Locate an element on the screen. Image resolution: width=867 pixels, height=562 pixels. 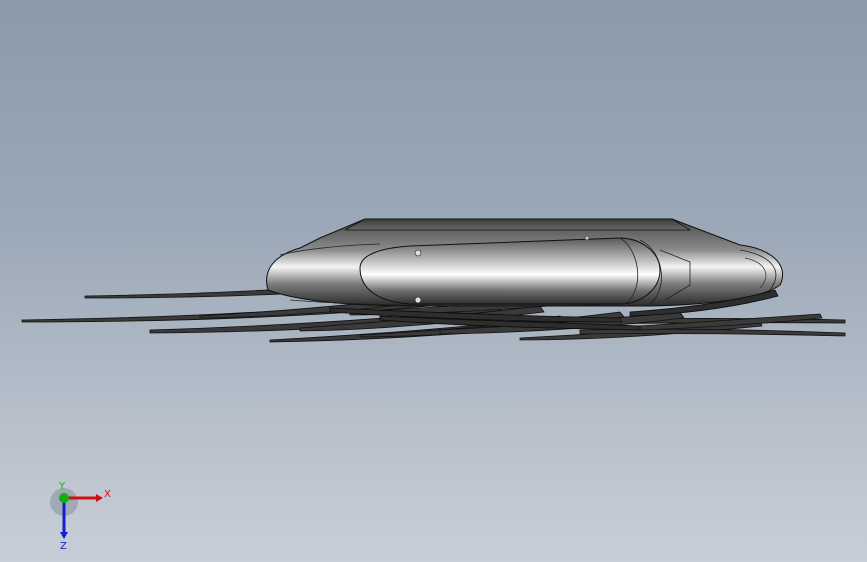
y-axis-label: Y is located at coordinates (62, 486).